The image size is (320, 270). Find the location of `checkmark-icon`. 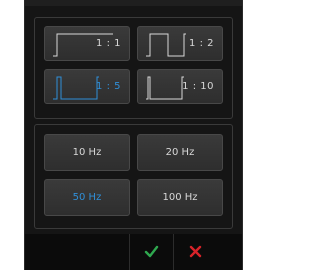

checkmark-icon is located at coordinates (151, 251).